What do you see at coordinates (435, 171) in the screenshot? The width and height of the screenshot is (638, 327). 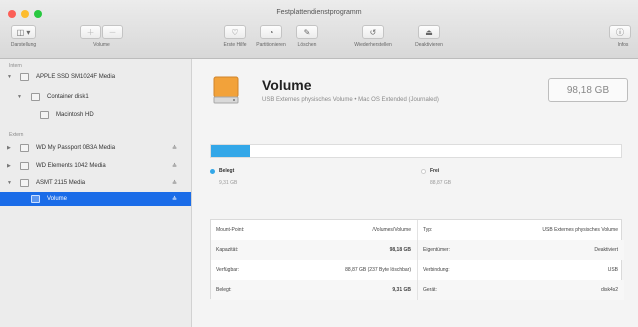 I see `free-legend-title: Frei` at bounding box center [435, 171].